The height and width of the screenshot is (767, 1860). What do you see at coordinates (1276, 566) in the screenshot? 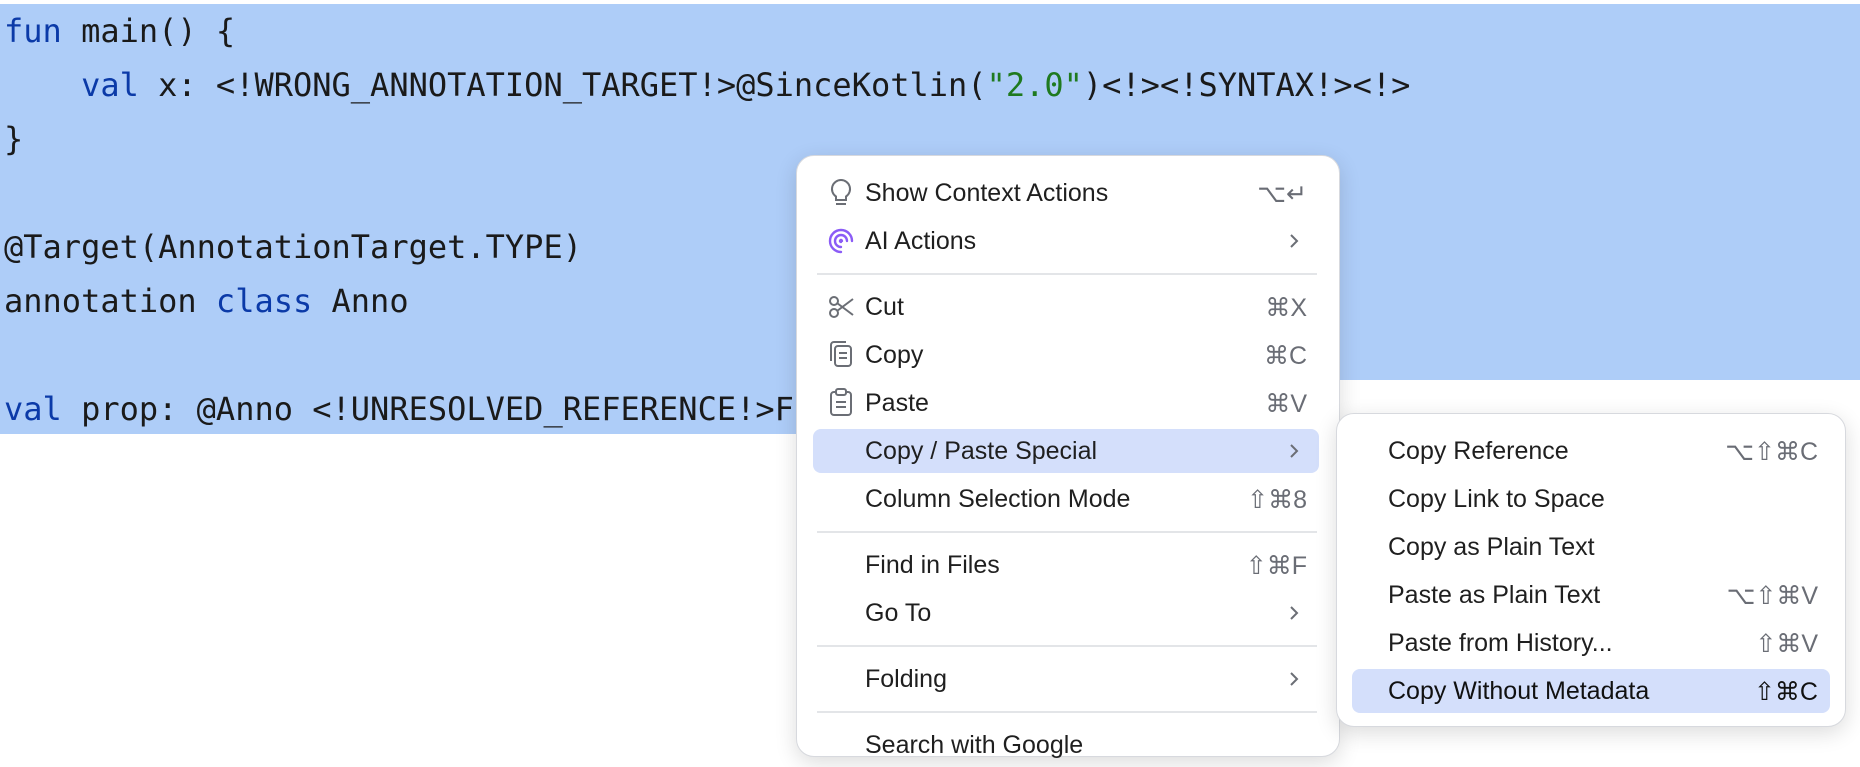
I see `shortcut-label: ⇧⌘F` at bounding box center [1276, 566].